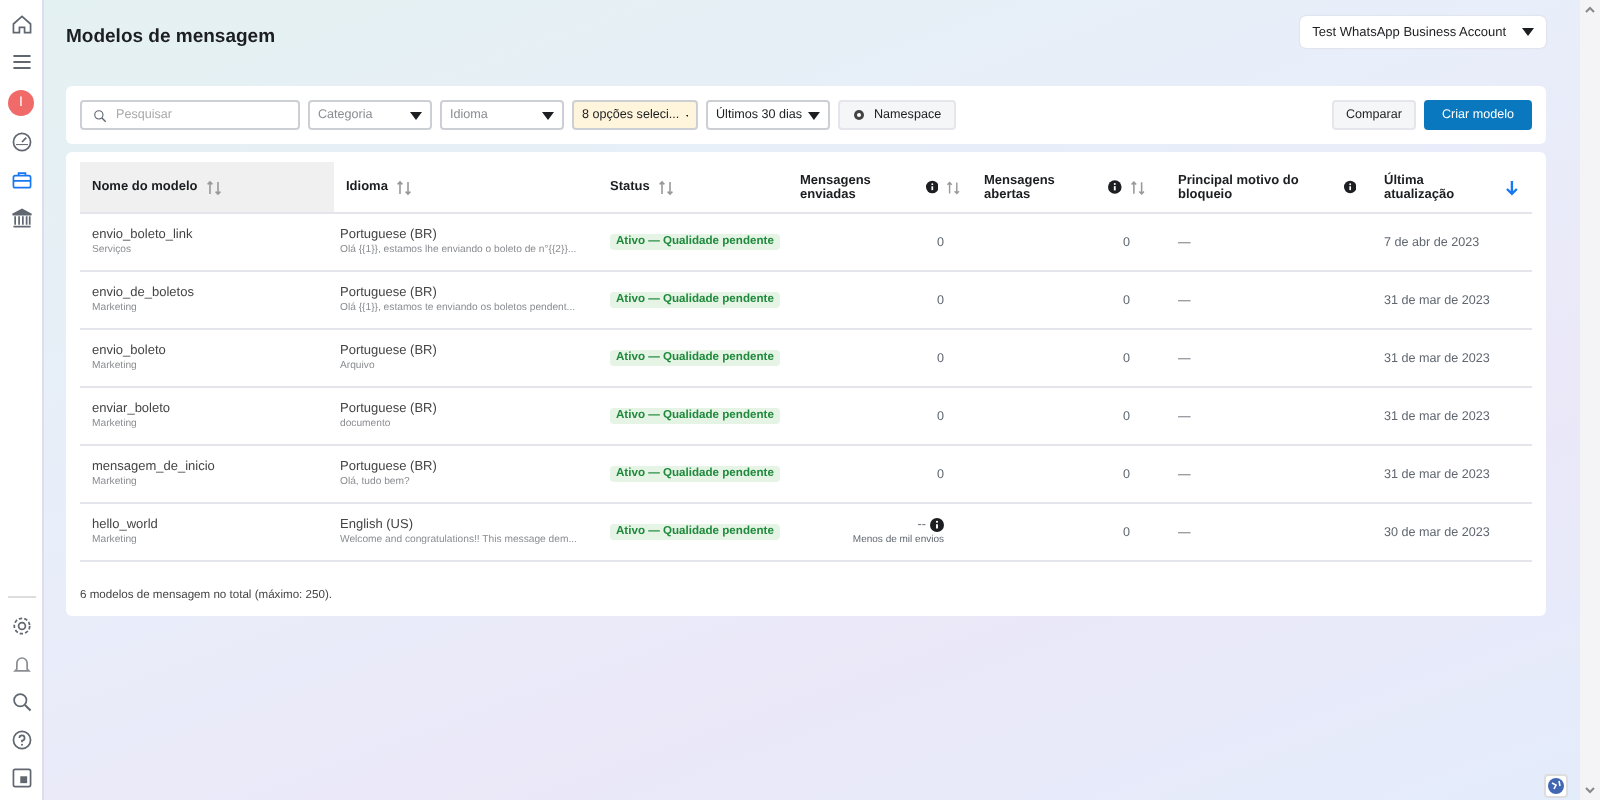  I want to click on panel-icon, so click(21, 778).